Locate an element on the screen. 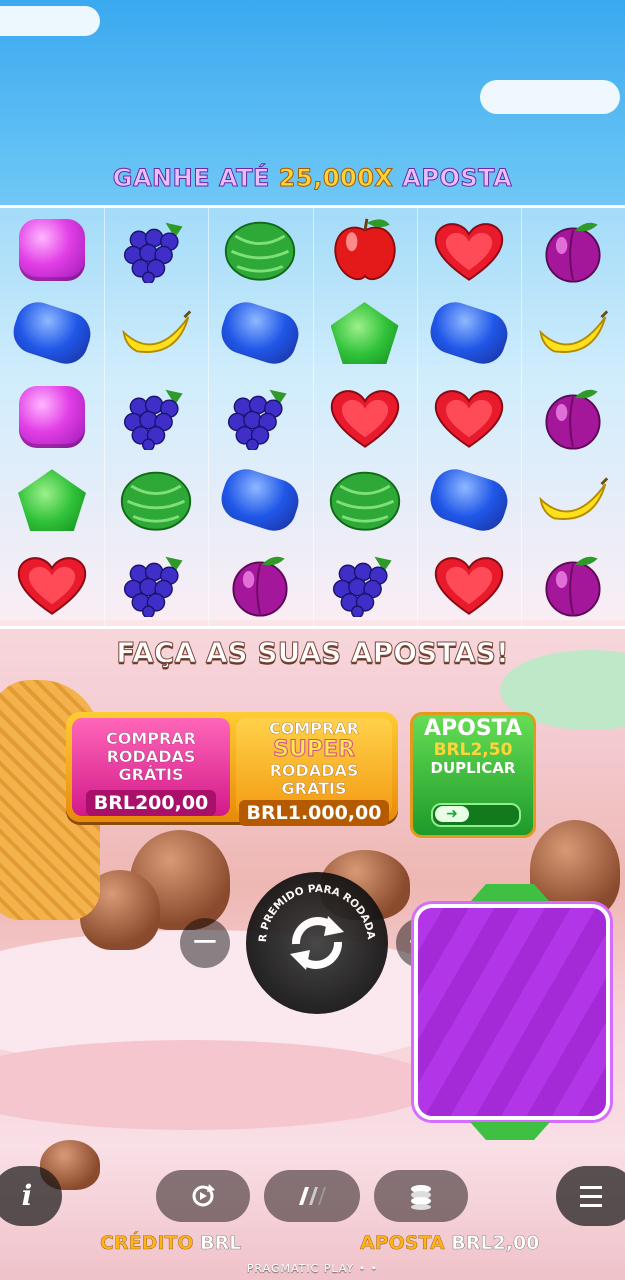 This screenshot has width=625, height=1280. info-icon: i is located at coordinates (27, 1195).